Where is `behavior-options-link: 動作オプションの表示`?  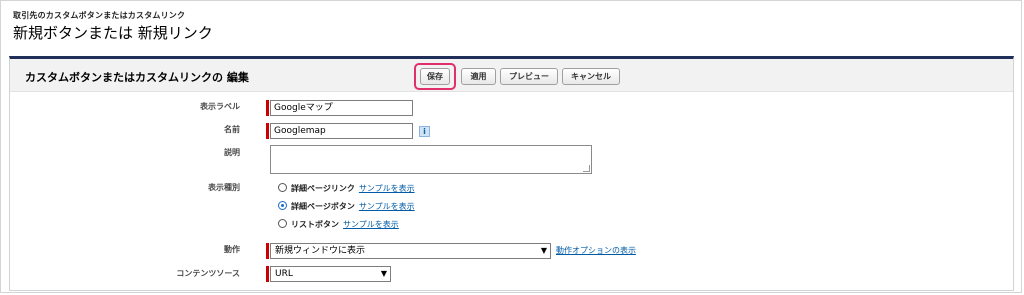
behavior-options-link: 動作オプションの表示 is located at coordinates (596, 250).